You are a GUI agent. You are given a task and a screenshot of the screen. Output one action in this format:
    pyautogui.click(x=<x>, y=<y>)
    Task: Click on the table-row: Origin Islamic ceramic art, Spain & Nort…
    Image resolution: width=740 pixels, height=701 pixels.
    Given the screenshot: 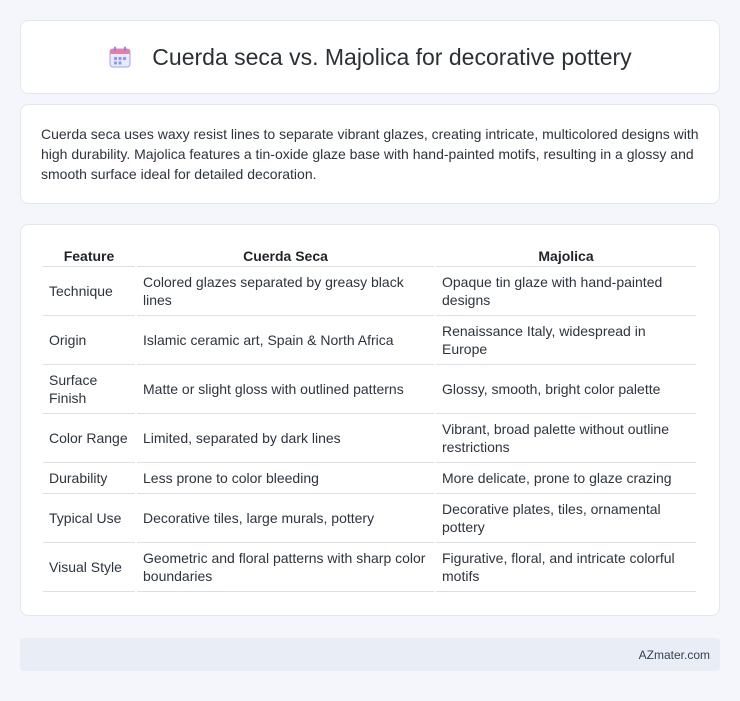 What is the action you would take?
    pyautogui.click(x=369, y=340)
    